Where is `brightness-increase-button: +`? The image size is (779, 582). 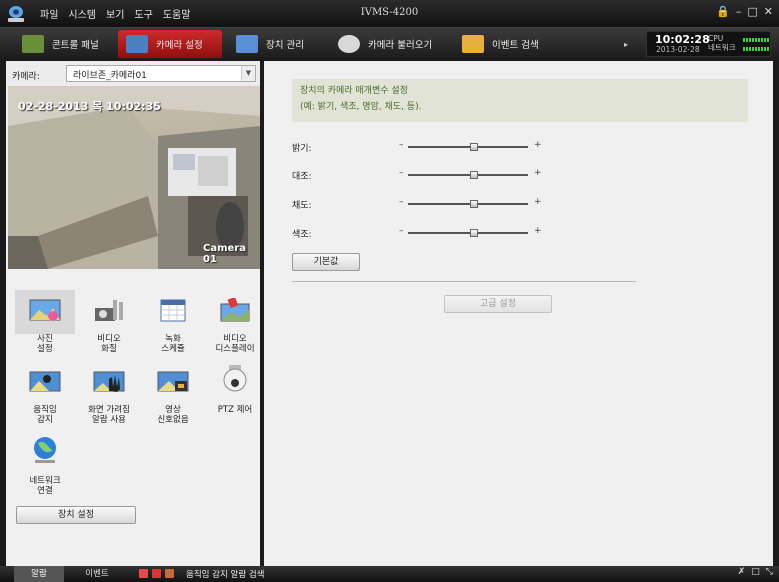 brightness-increase-button: + is located at coordinates (538, 145).